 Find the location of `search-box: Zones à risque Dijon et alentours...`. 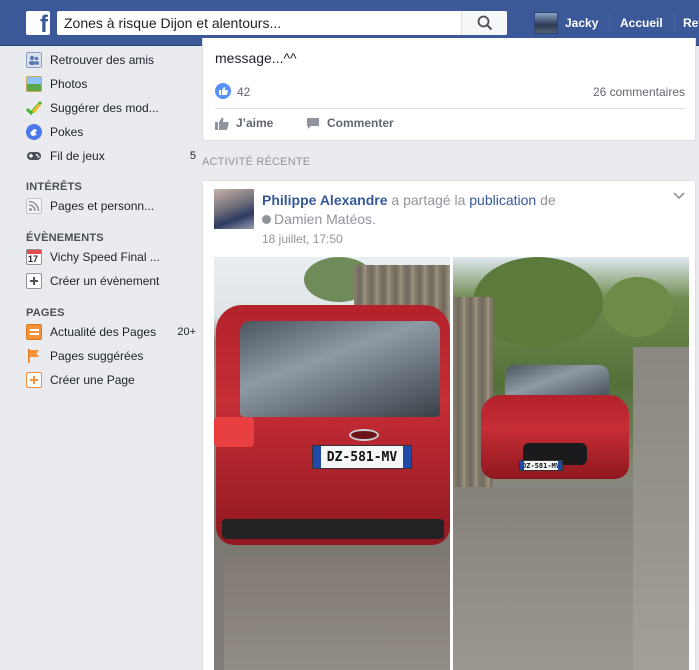

search-box: Zones à risque Dijon et alentours... is located at coordinates (282, 23).